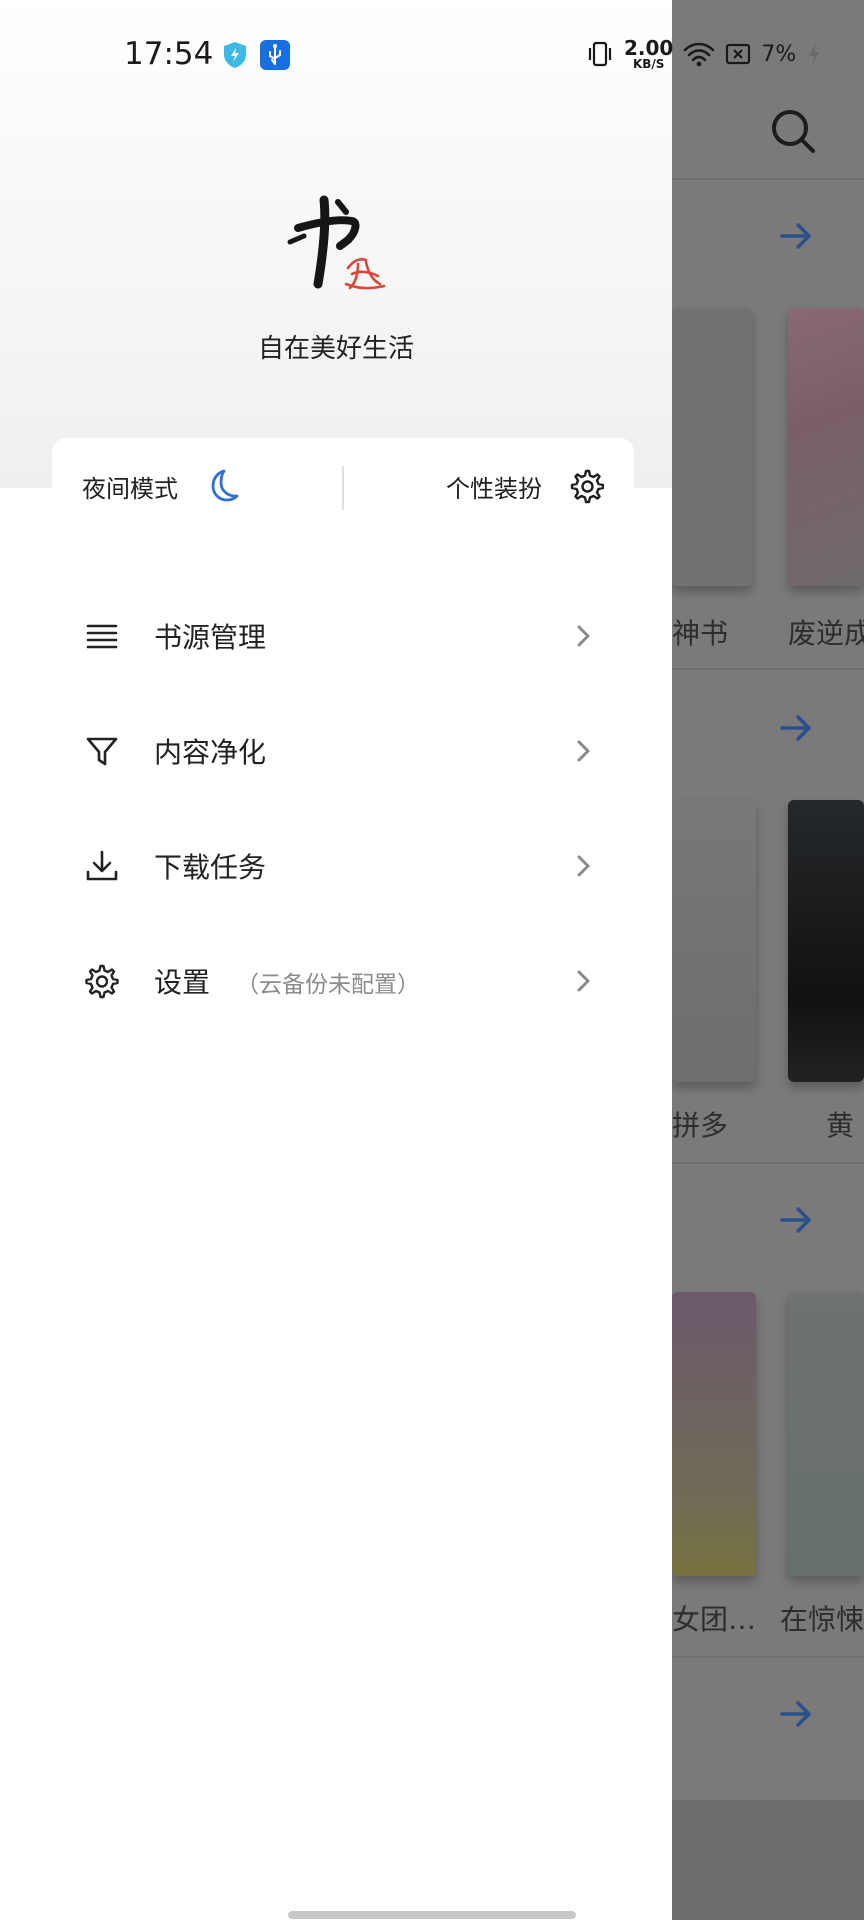 The height and width of the screenshot is (1920, 864). I want to click on night-mode-toggle: 夜间模式, so click(161, 486).